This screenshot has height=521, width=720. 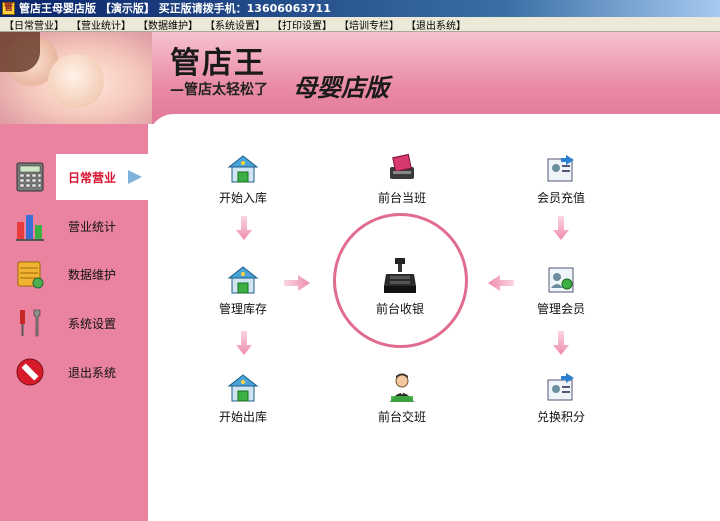 I want to click on member-card-icon, so click(x=561, y=280).